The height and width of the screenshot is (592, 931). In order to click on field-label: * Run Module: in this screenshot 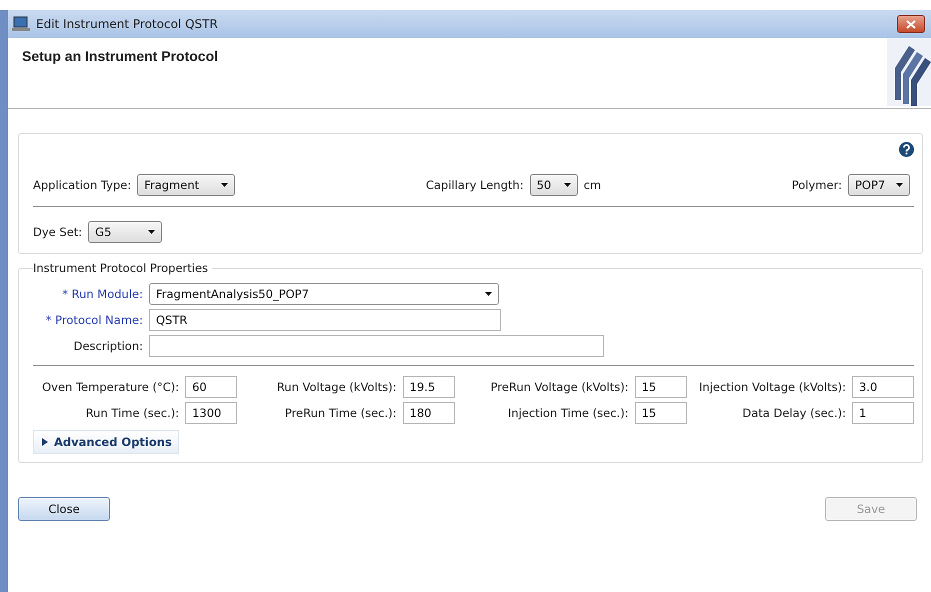, I will do `click(102, 294)`.